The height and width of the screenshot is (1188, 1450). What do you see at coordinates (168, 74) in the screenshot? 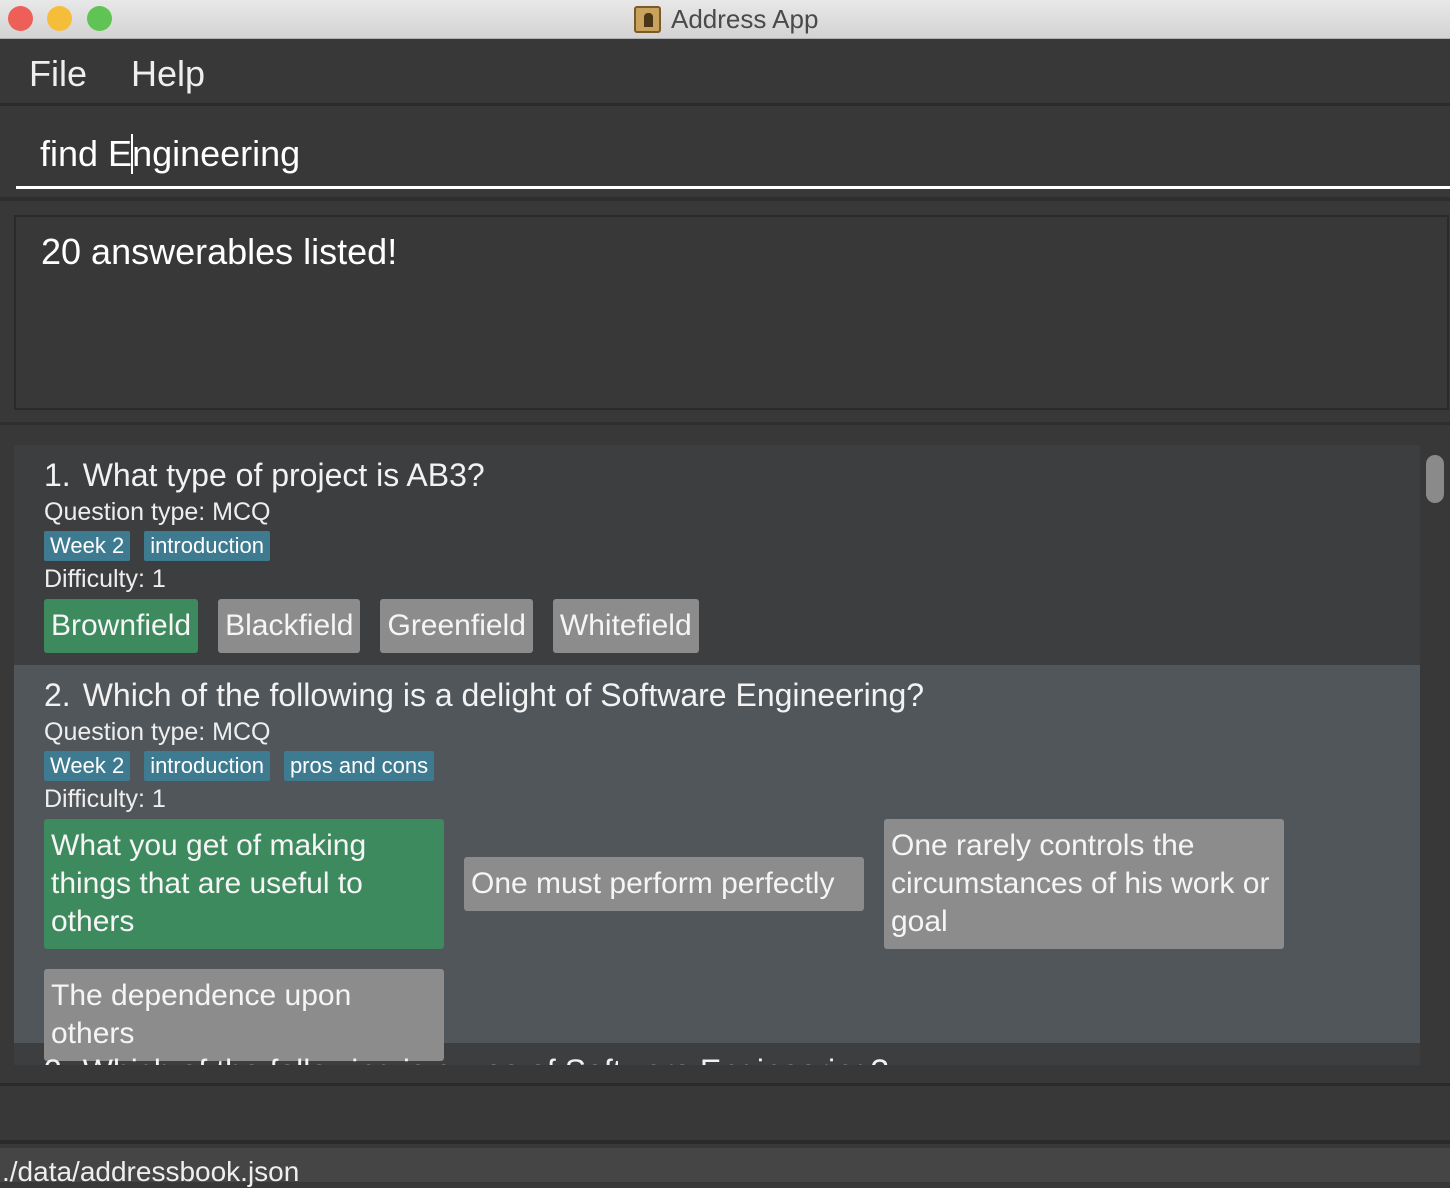
I see `menu-help: Help` at bounding box center [168, 74].